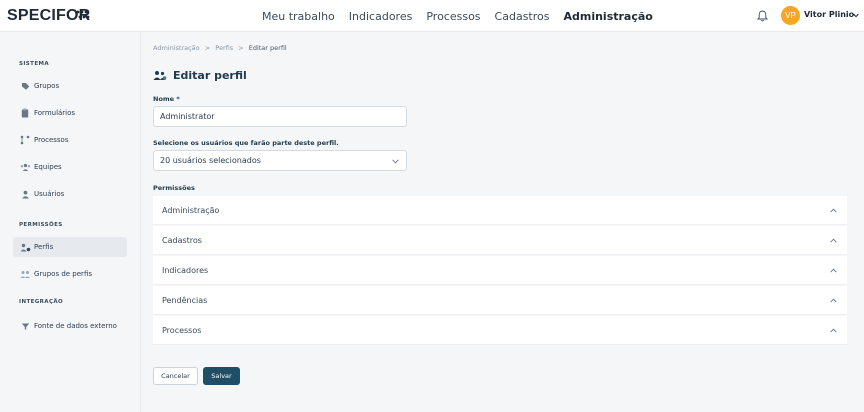 Image resolution: width=864 pixels, height=412 pixels. What do you see at coordinates (25, 194) in the screenshot?
I see `user-icon` at bounding box center [25, 194].